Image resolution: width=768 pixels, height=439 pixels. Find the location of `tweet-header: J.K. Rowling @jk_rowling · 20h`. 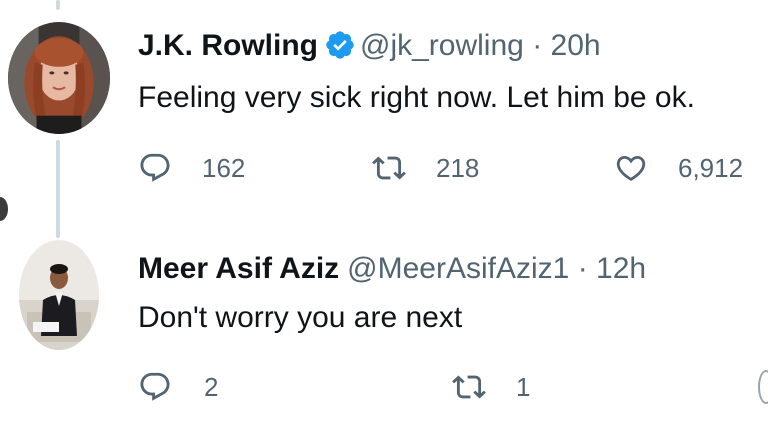

tweet-header: J.K. Rowling @jk_rowling · 20h is located at coordinates (369, 46).